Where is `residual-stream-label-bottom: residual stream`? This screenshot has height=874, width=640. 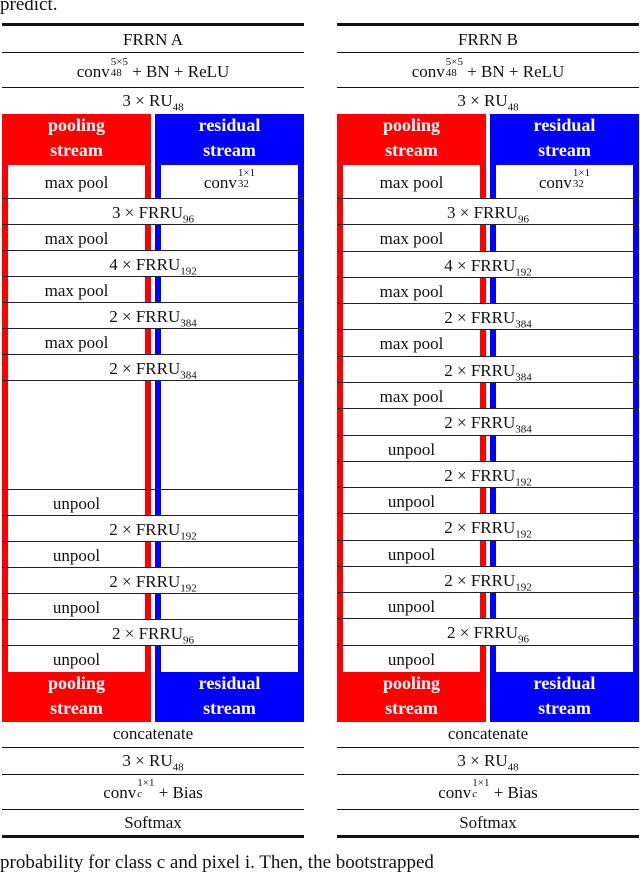 residual-stream-label-bottom: residual stream is located at coordinates (229, 695).